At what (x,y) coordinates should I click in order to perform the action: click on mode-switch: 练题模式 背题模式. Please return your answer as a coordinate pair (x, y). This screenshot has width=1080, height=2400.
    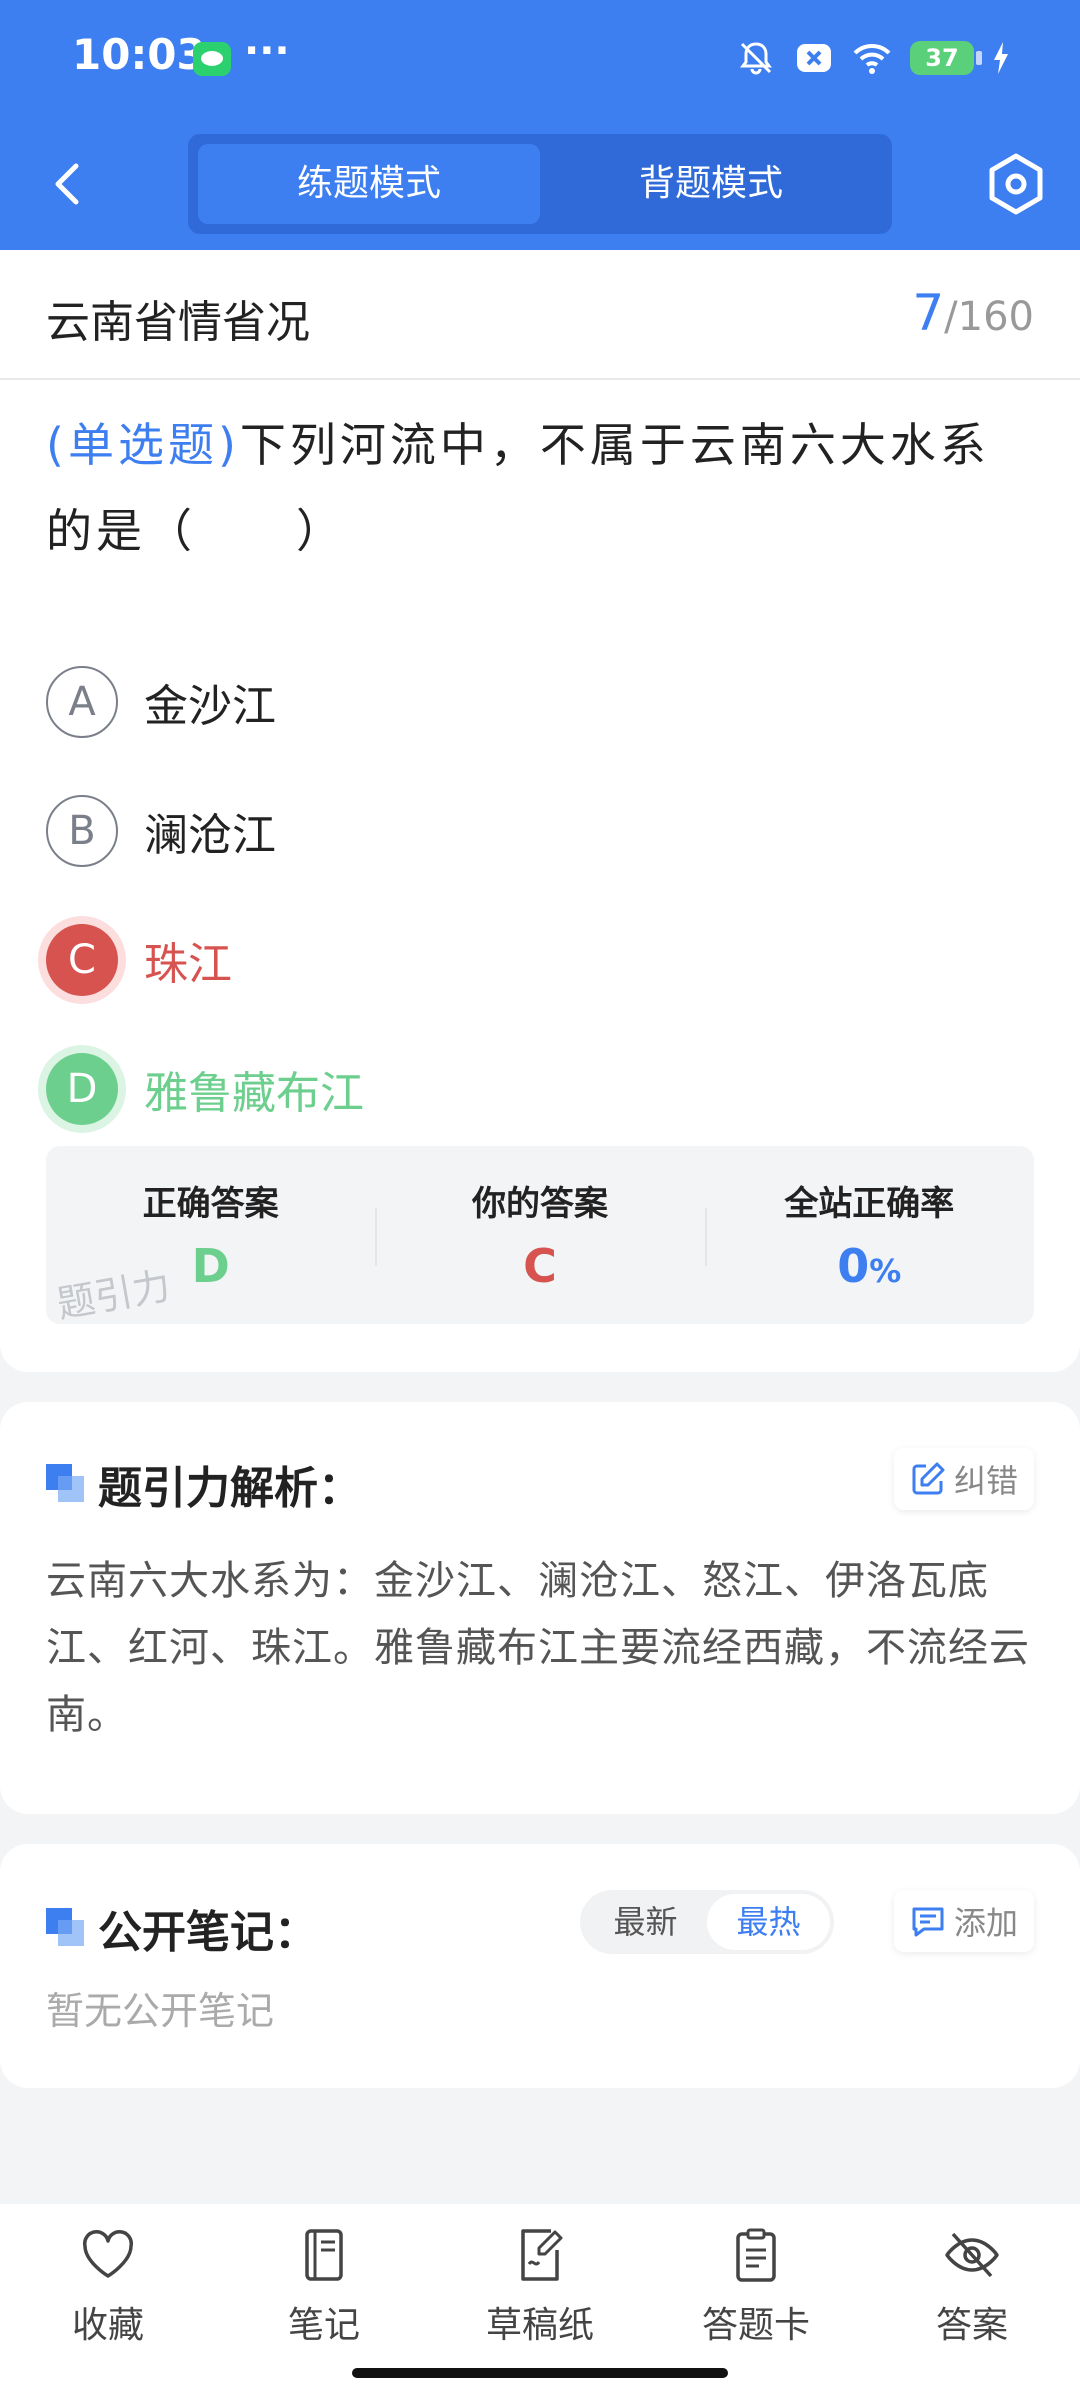
    Looking at the image, I should click on (540, 184).